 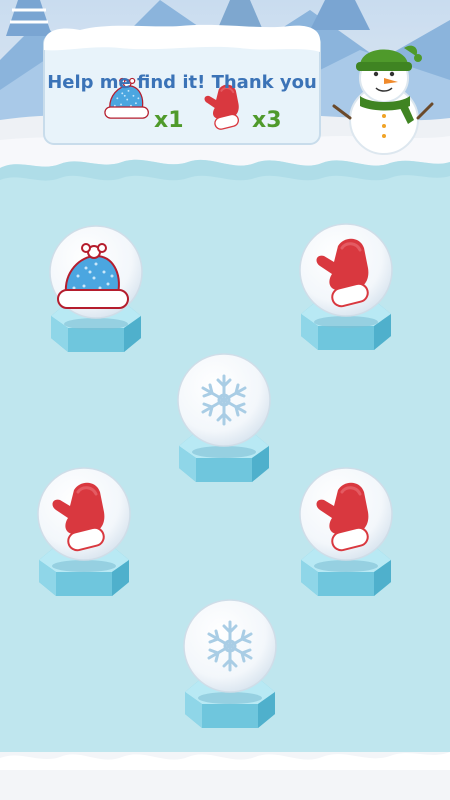 What do you see at coordinates (346, 531) in the screenshot?
I see `slot-lower-right` at bounding box center [346, 531].